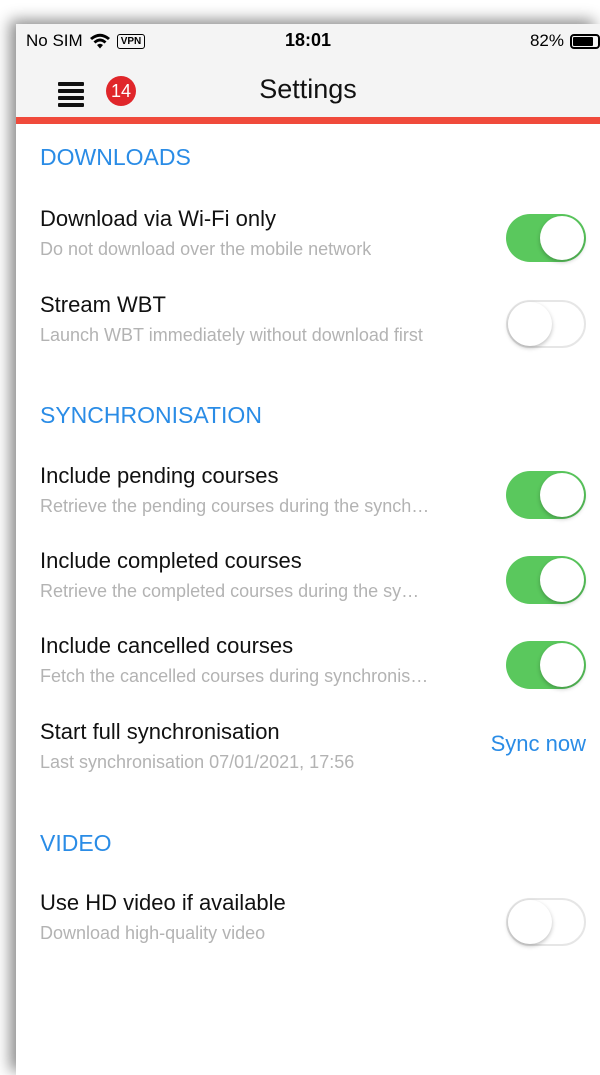 This screenshot has width=600, height=1075. I want to click on setting-title: Include cancelled courses, so click(167, 645).